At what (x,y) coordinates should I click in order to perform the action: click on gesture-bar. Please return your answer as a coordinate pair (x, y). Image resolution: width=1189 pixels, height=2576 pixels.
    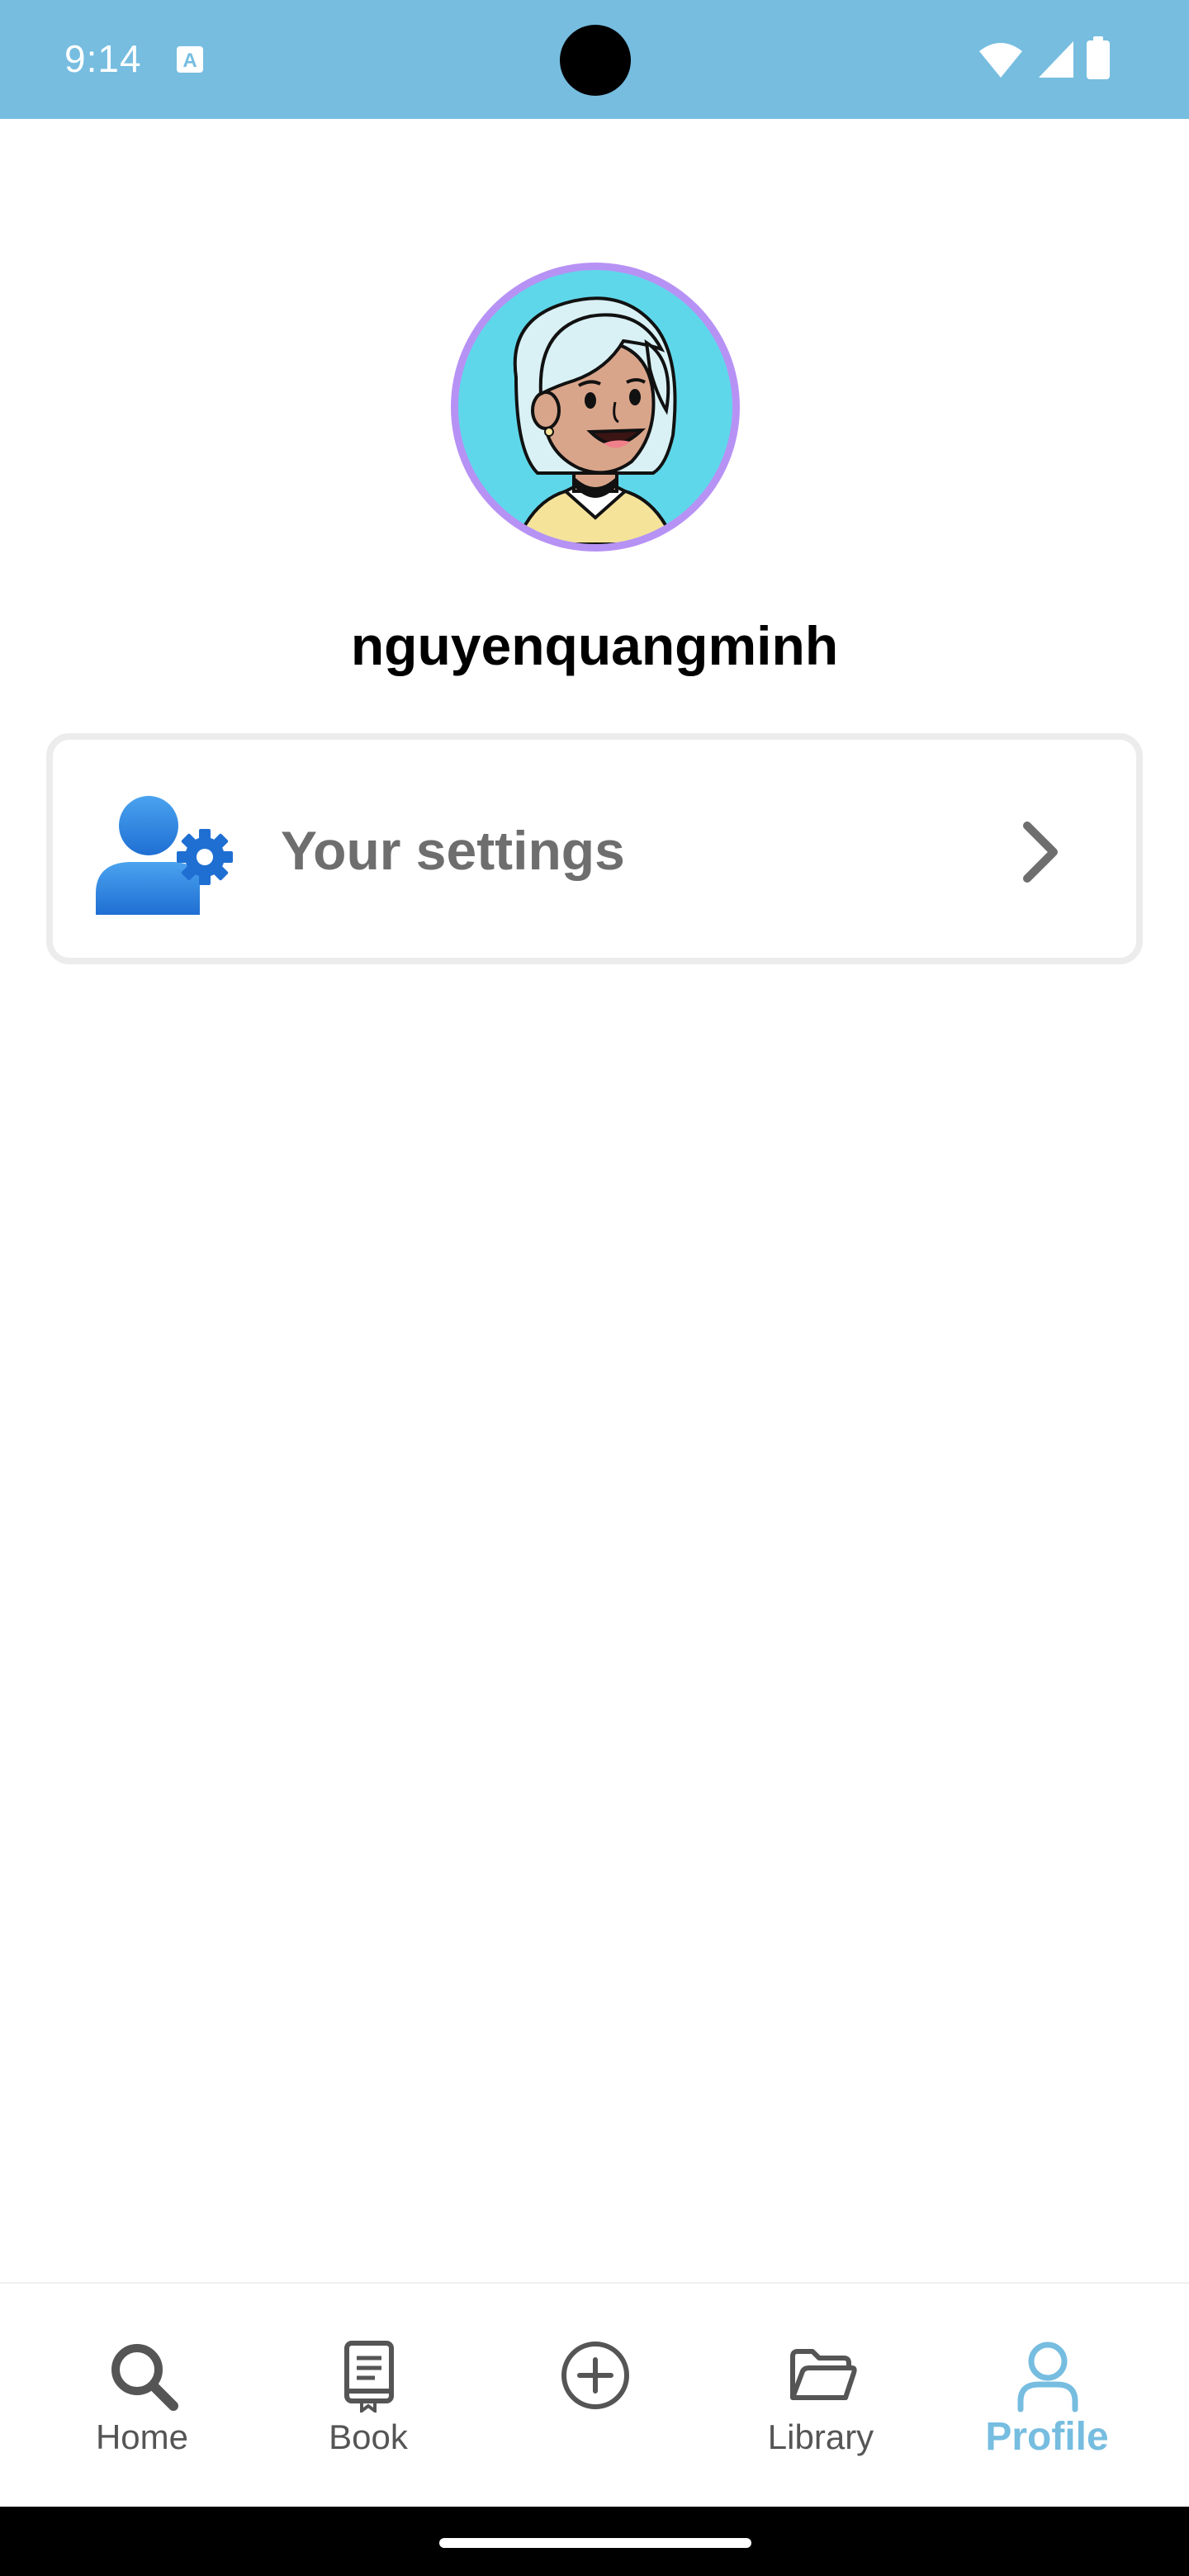
    Looking at the image, I should click on (594, 2541).